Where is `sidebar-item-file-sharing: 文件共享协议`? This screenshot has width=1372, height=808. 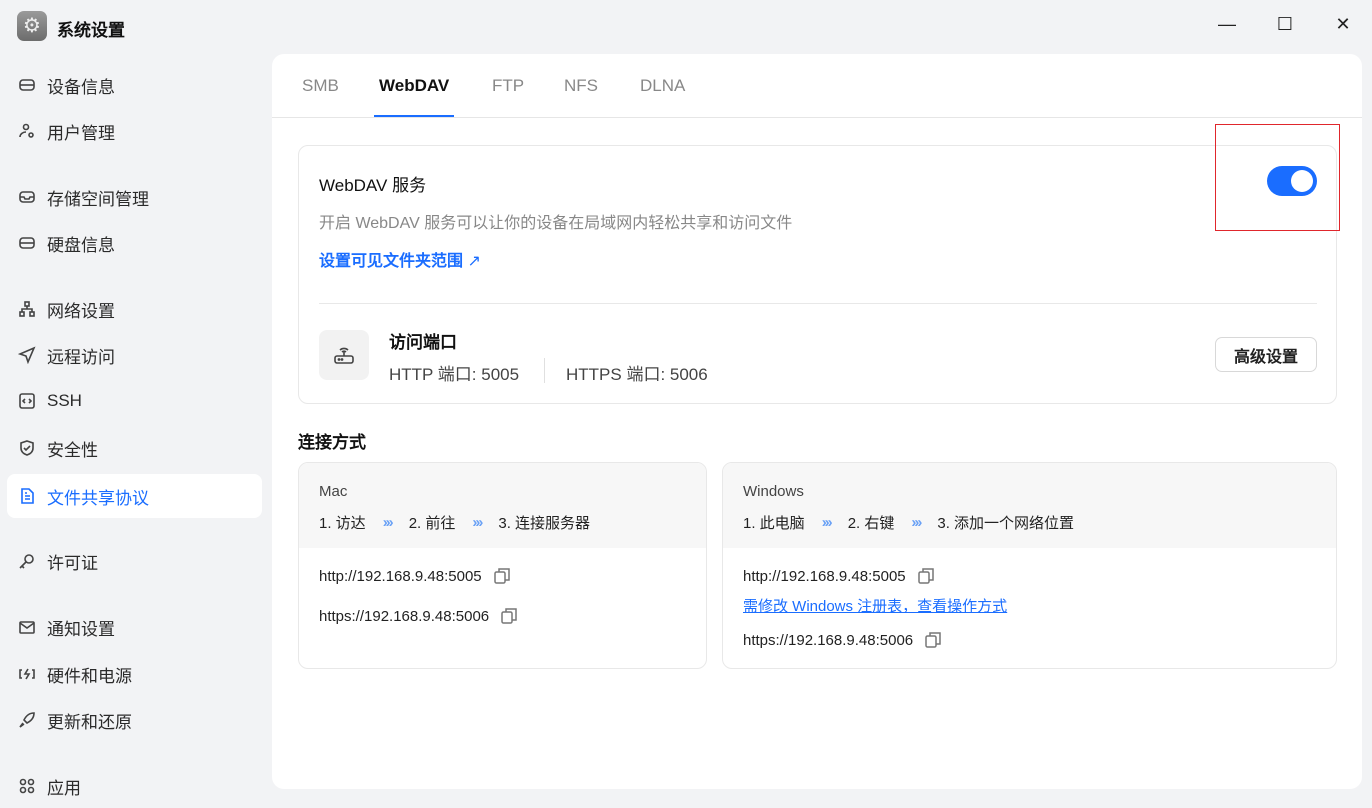 sidebar-item-file-sharing: 文件共享协议 is located at coordinates (134, 496).